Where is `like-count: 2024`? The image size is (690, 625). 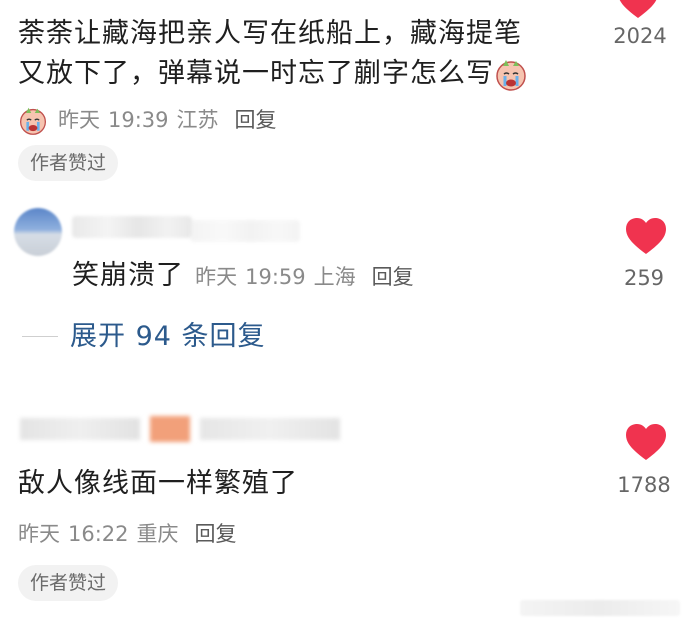
like-count: 2024 is located at coordinates (640, 36).